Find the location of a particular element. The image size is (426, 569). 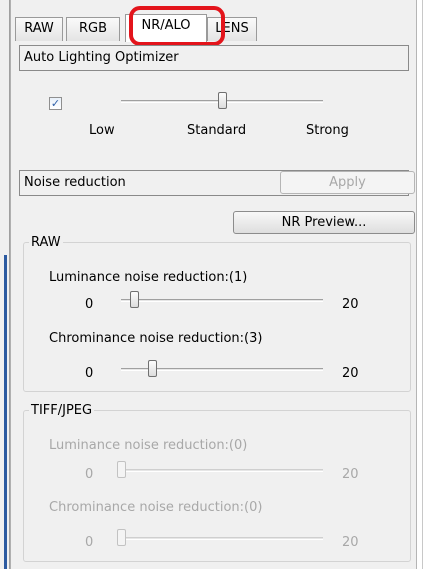

tiff-chrominance-min: 0 is located at coordinates (89, 542).